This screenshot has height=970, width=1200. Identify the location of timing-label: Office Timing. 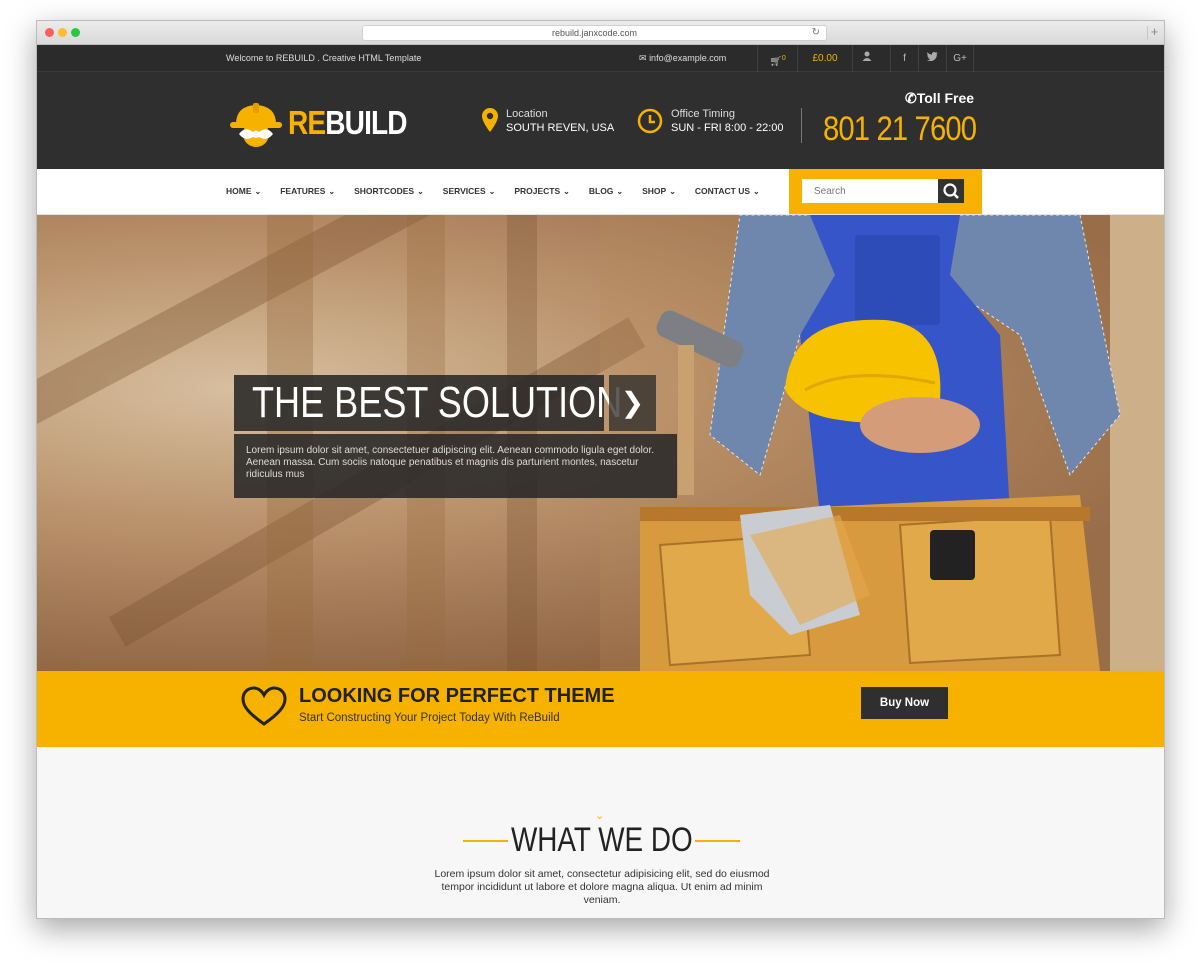
(703, 114).